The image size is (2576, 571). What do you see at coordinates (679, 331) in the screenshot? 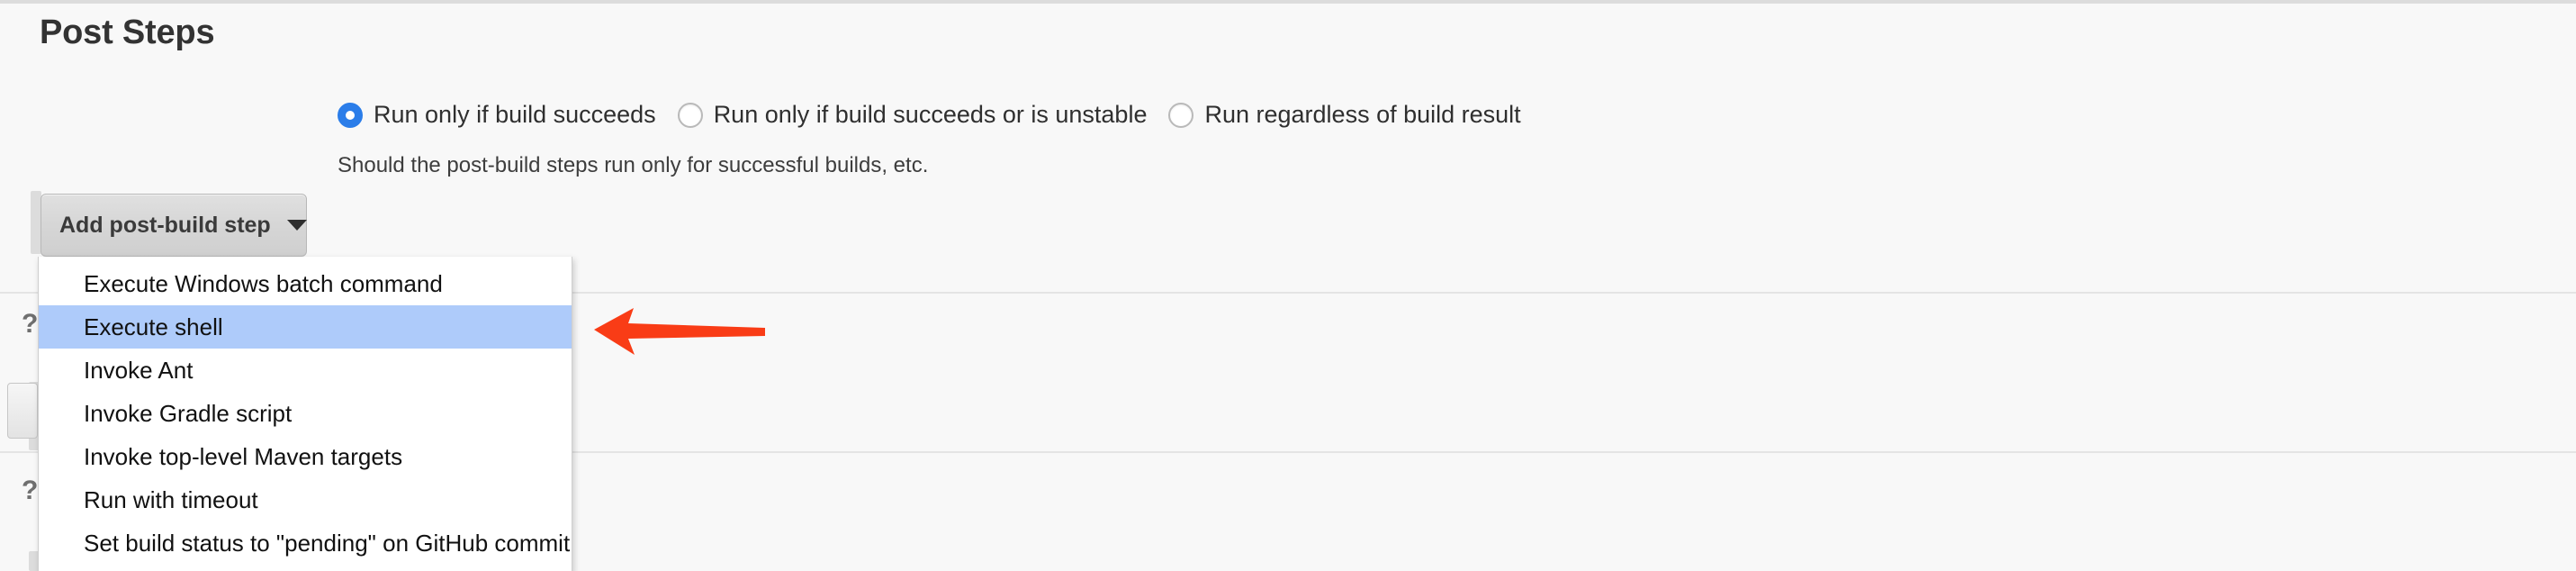
I see `arrow-left-icon` at bounding box center [679, 331].